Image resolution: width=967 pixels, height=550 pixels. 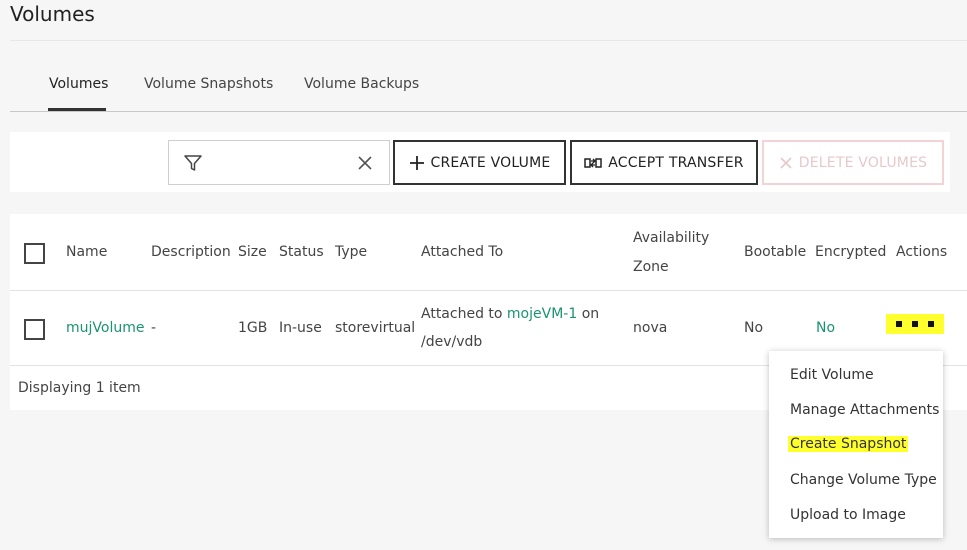 What do you see at coordinates (462, 314) in the screenshot?
I see `attached-prefix: Attached to` at bounding box center [462, 314].